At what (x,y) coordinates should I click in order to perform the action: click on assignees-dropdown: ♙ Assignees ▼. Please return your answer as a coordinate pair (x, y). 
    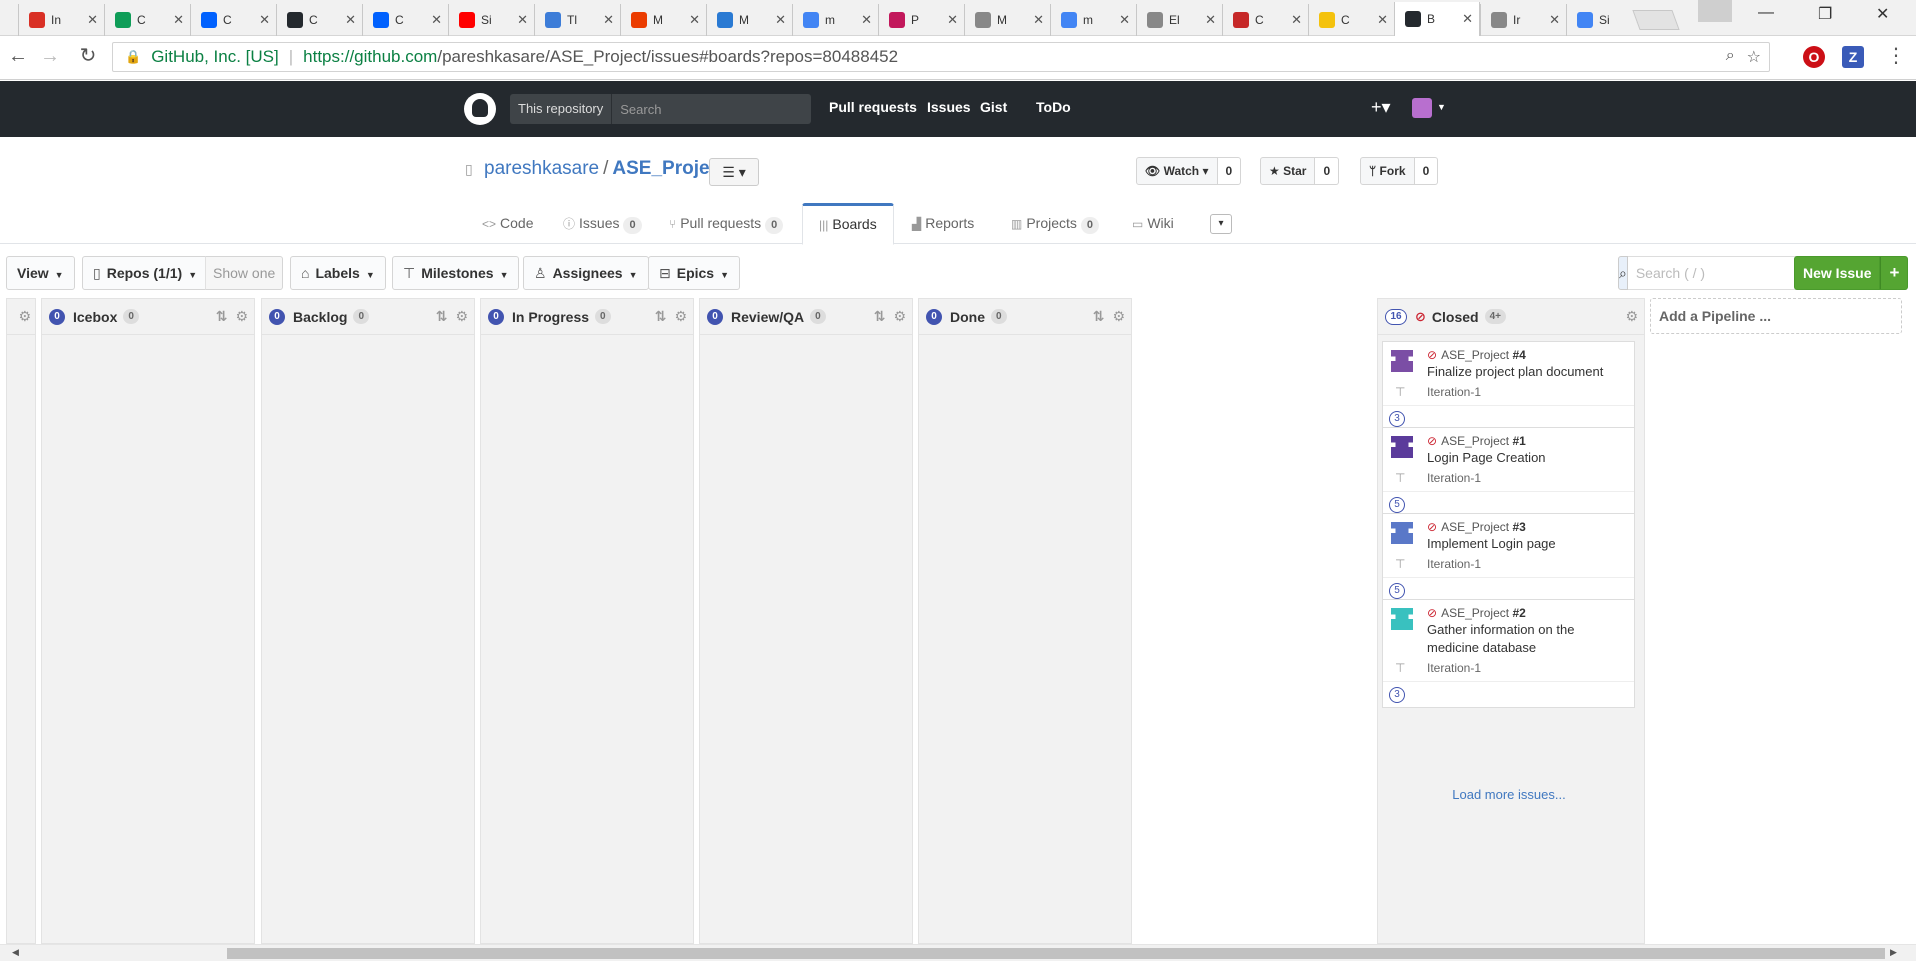
    Looking at the image, I should click on (586, 273).